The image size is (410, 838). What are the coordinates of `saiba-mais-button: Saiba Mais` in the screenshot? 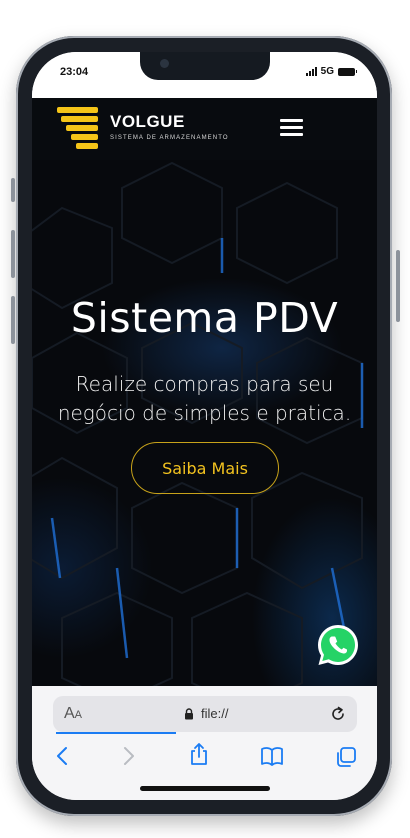 It's located at (205, 468).